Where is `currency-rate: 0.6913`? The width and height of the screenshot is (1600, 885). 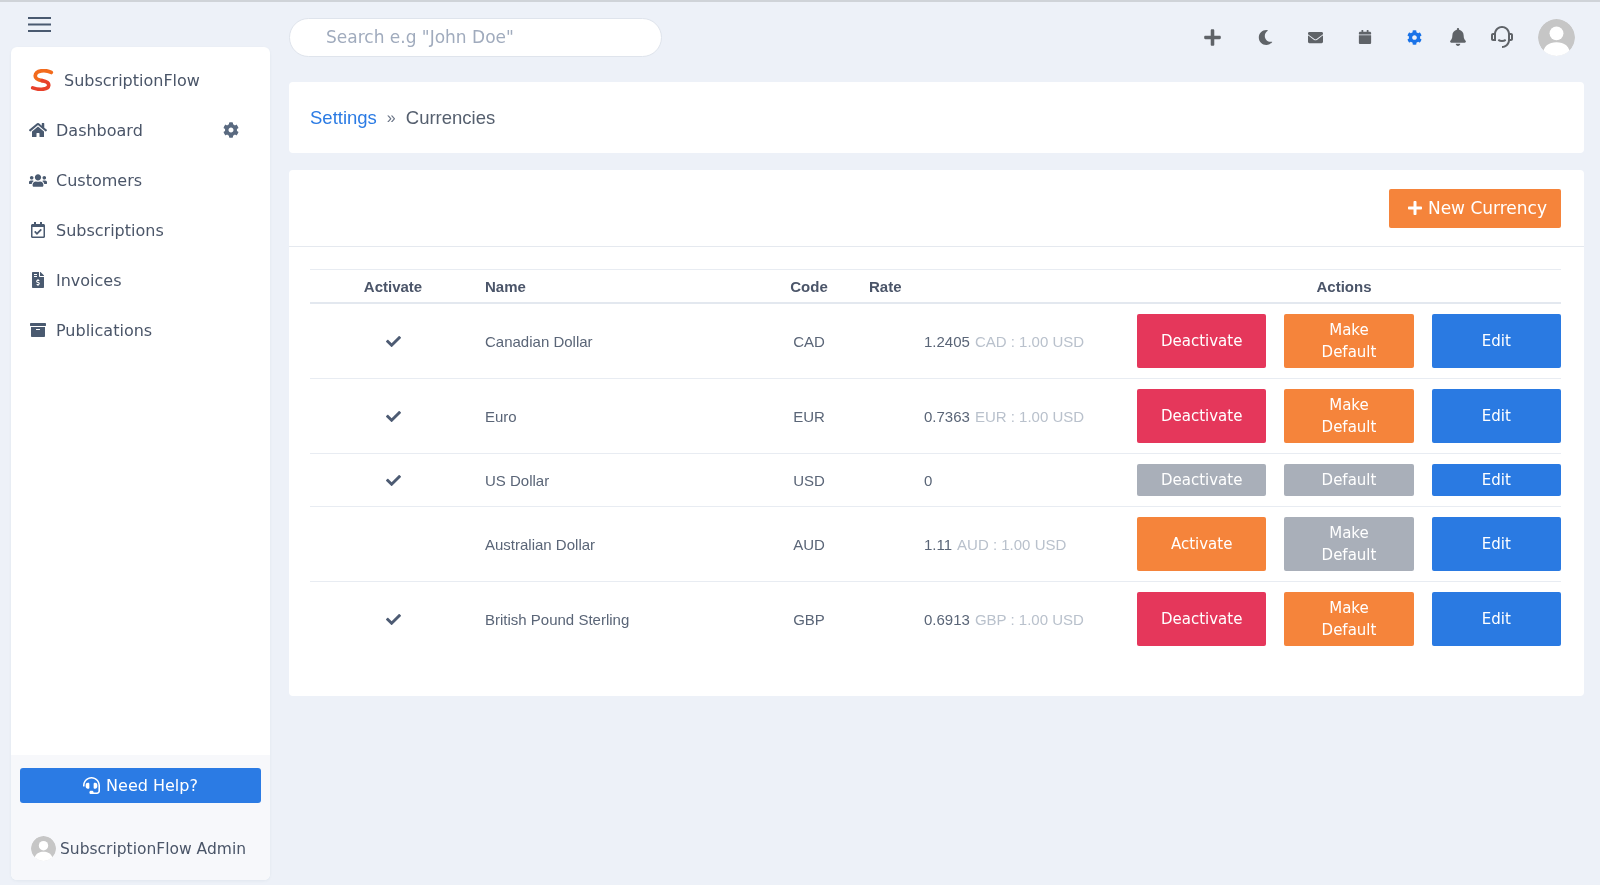
currency-rate: 0.6913 is located at coordinates (947, 619).